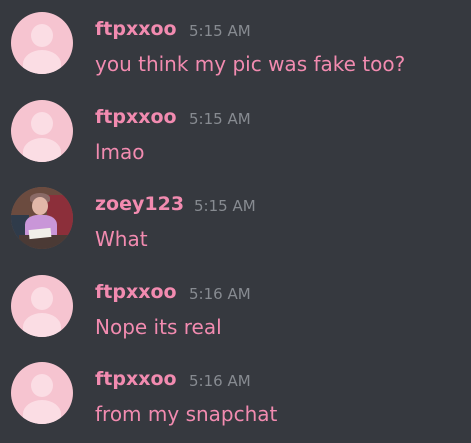  Describe the element at coordinates (121, 239) in the screenshot. I see `message-text: What` at that location.